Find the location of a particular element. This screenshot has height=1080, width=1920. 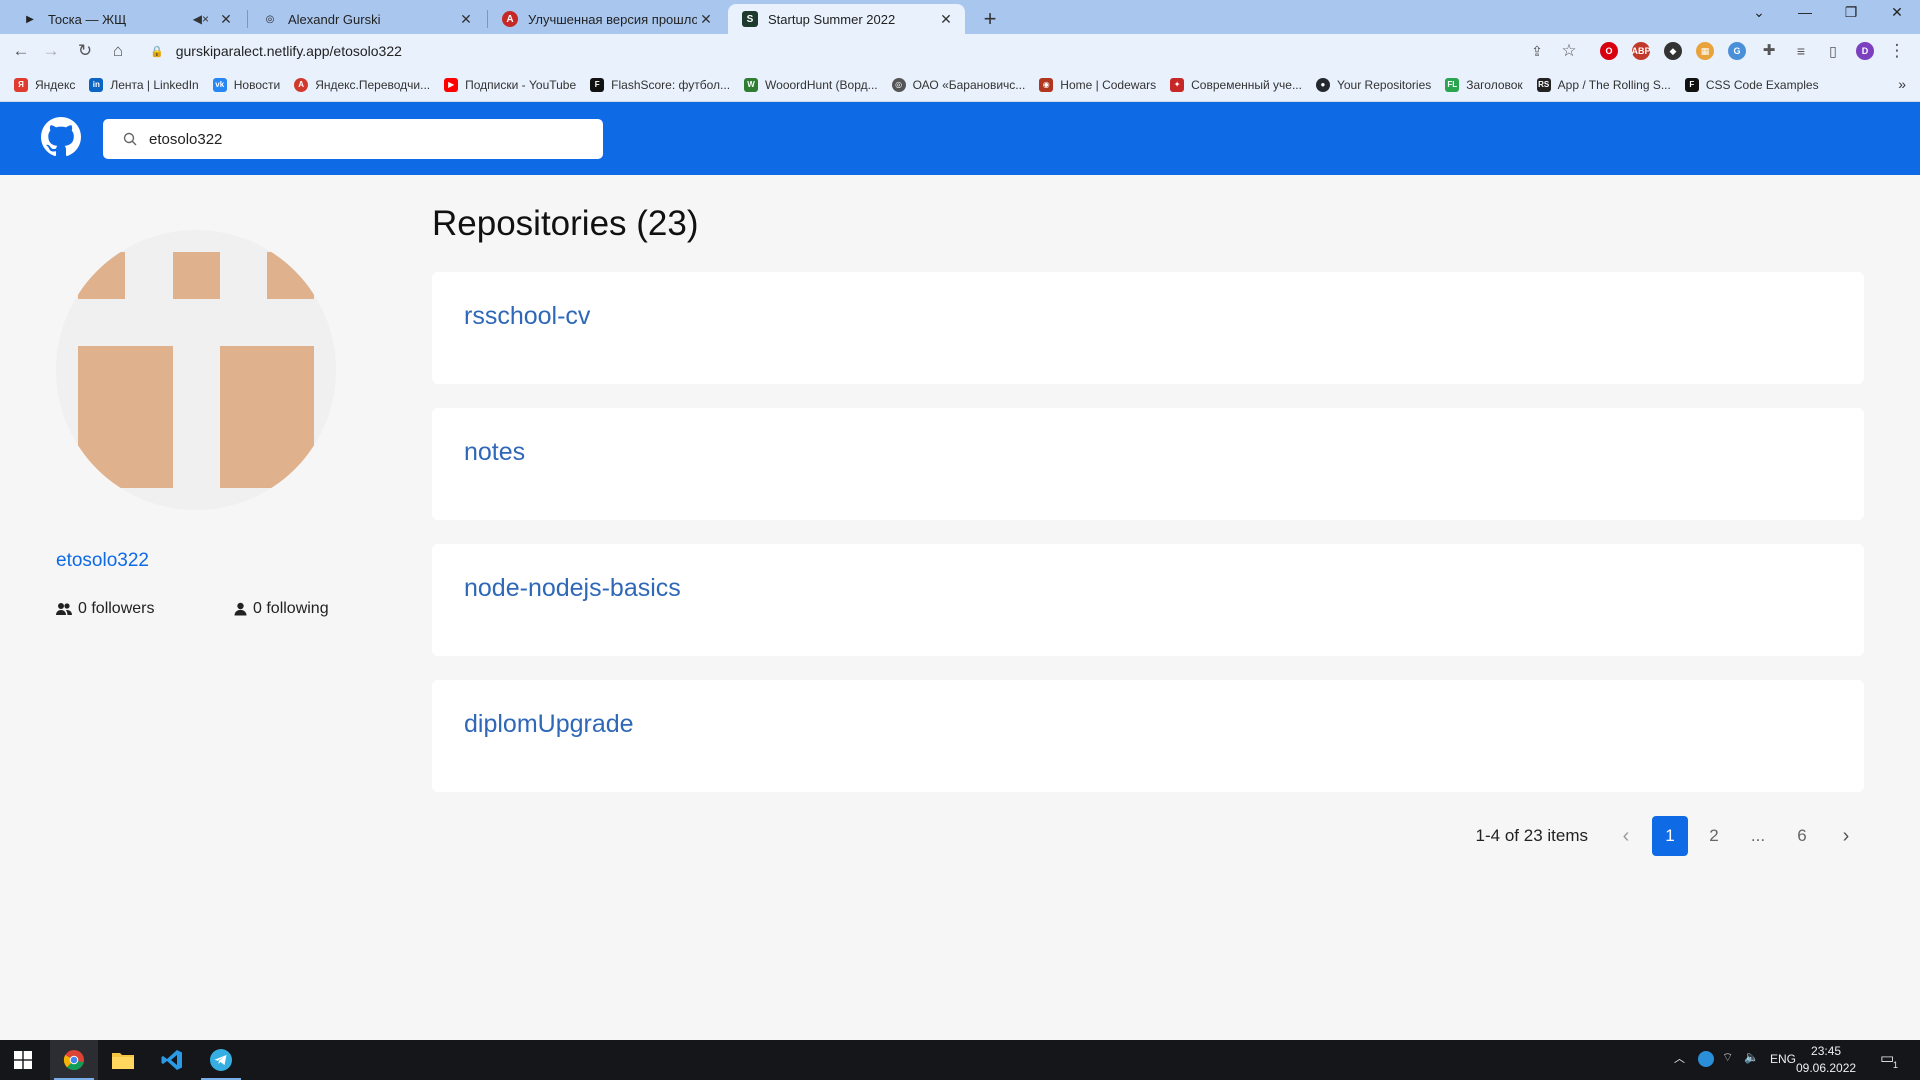

repo-link: rsschool-cv is located at coordinates (527, 316).